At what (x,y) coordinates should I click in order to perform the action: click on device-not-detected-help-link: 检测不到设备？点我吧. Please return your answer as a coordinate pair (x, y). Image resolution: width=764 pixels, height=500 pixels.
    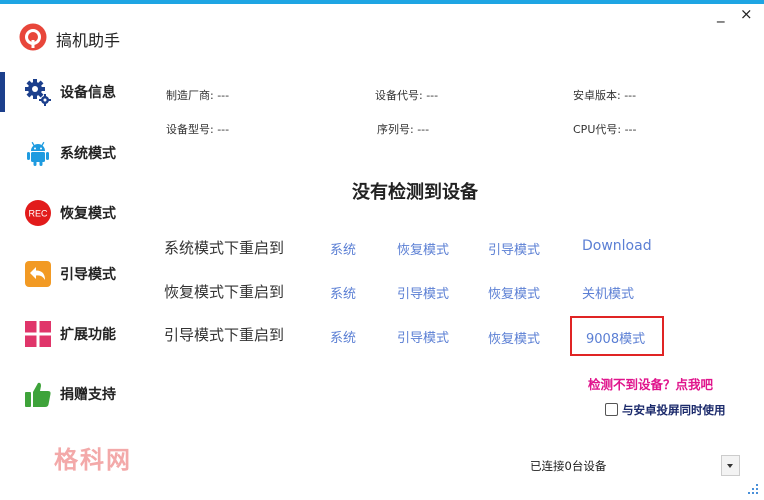
    Looking at the image, I should click on (650, 383).